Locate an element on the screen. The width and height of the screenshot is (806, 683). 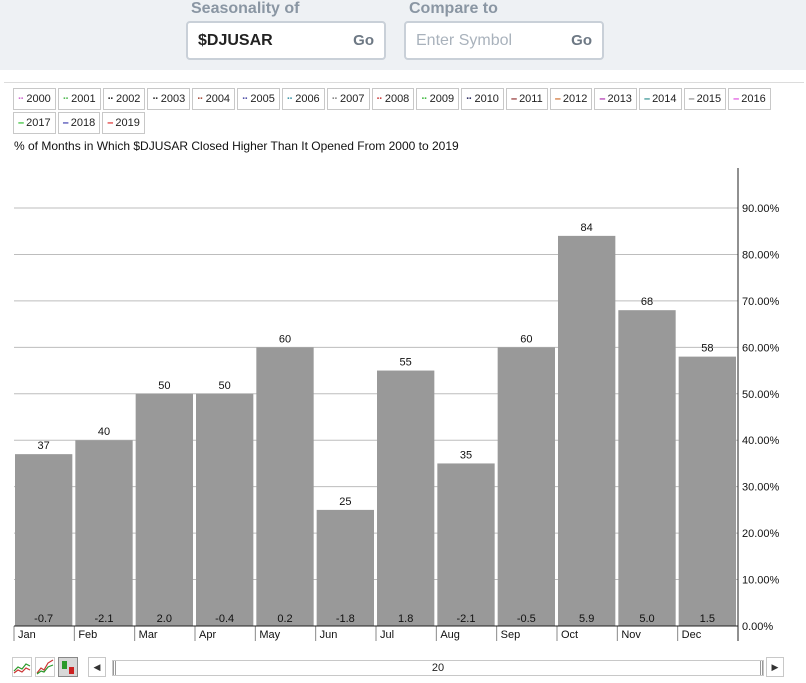
legend-item-2003: ·· 2003 is located at coordinates (169, 99).